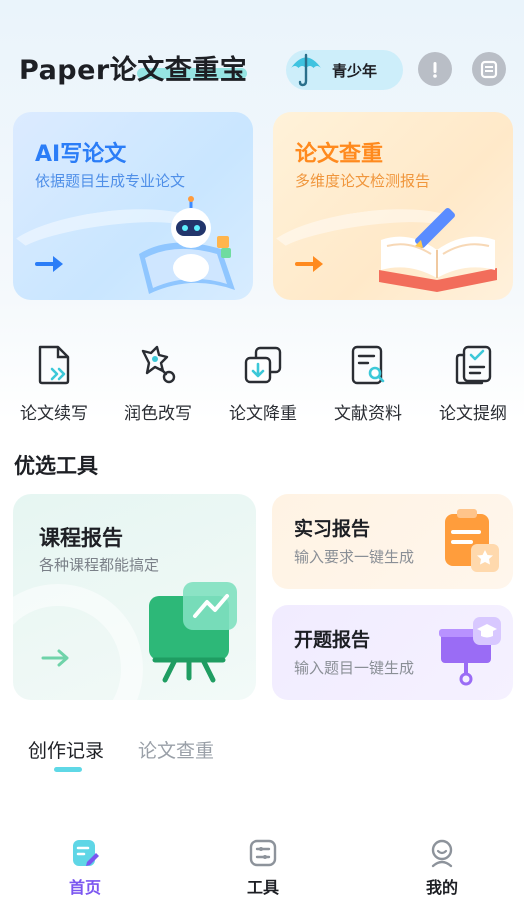 The image size is (524, 907). Describe the element at coordinates (81, 154) in the screenshot. I see `ai-write-title: AI写论文` at that location.